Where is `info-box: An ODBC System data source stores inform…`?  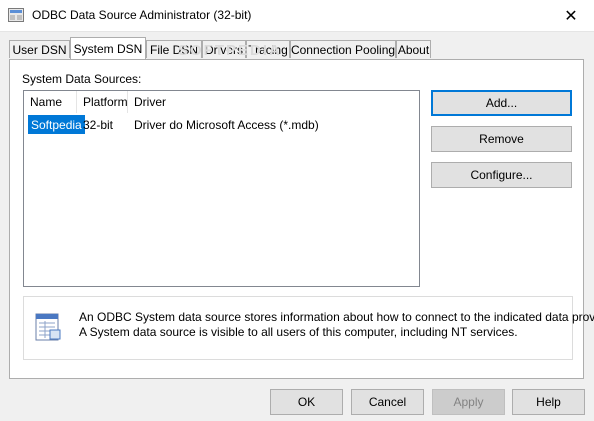
info-box: An ODBC System data source stores inform… is located at coordinates (308, 328).